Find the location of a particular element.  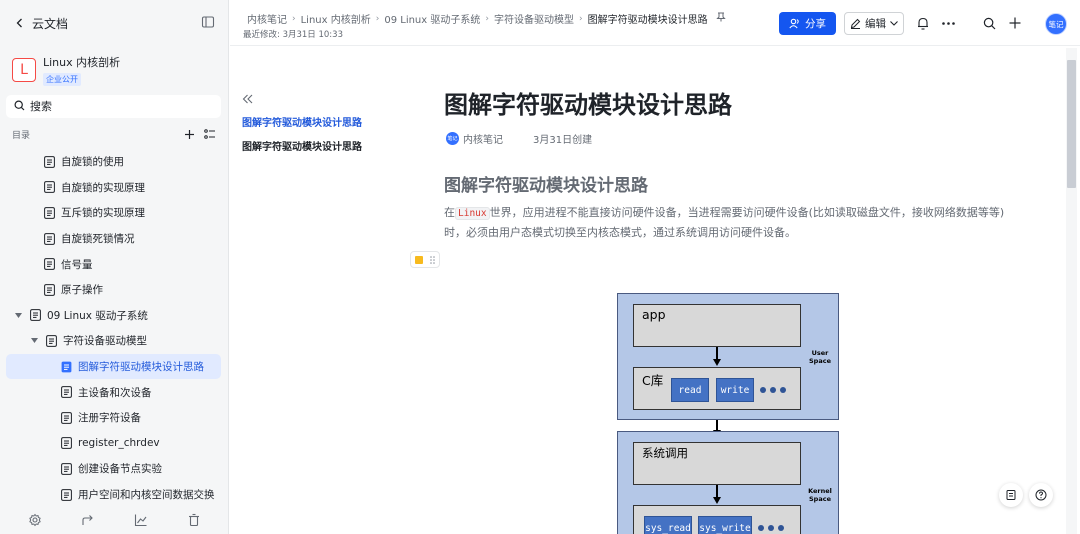

doc-info-button is located at coordinates (1011, 495).